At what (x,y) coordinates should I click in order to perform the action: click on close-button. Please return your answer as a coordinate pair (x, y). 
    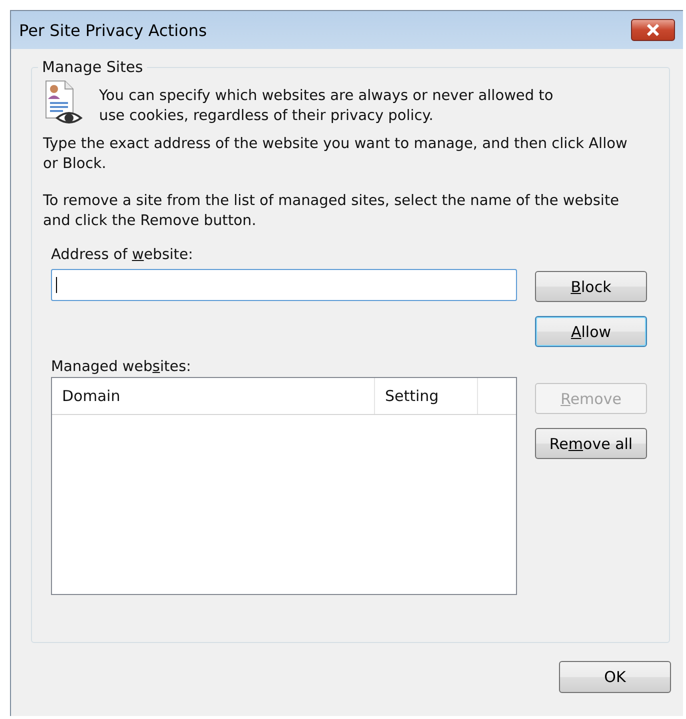
    Looking at the image, I should click on (653, 30).